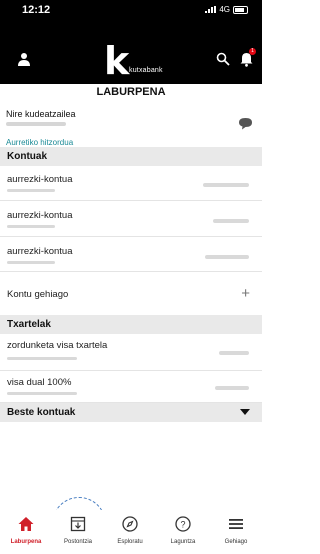 This screenshot has width=320, height=554. What do you see at coordinates (78, 524) in the screenshot?
I see `inbox-icon` at bounding box center [78, 524].